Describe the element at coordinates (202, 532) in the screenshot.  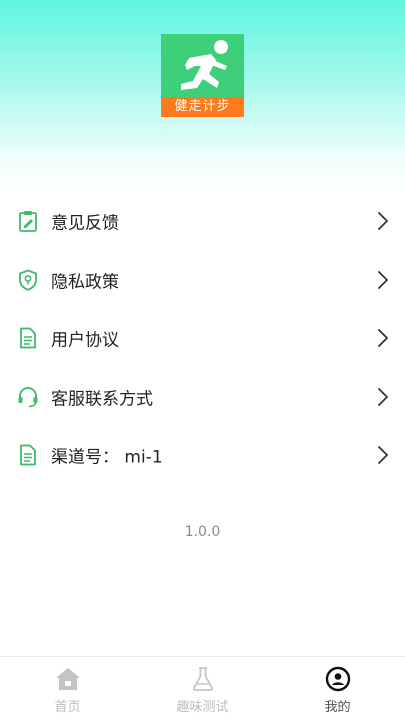
I see `app-version: 1.0.0` at that location.